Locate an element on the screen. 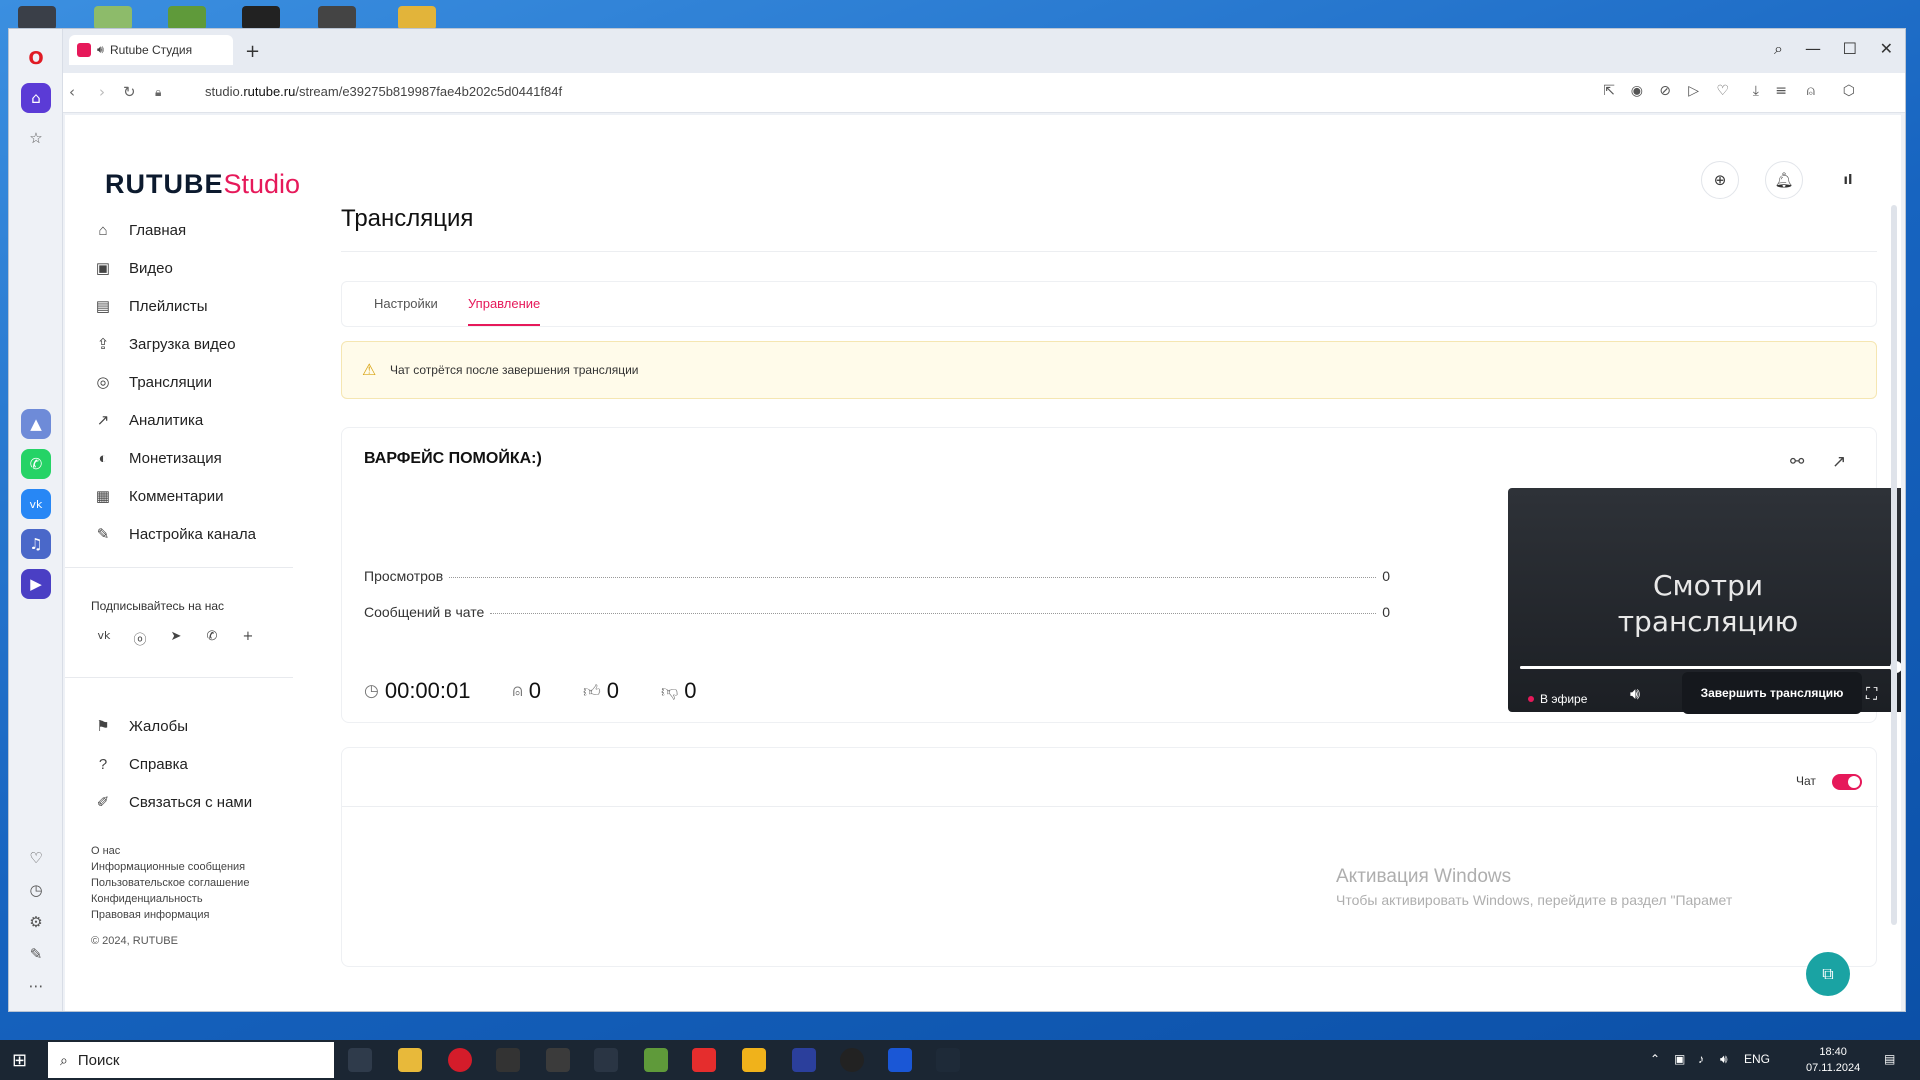 The width and height of the screenshot is (1920, 1080). maximize-icon: ☐ is located at coordinates (1850, 48).